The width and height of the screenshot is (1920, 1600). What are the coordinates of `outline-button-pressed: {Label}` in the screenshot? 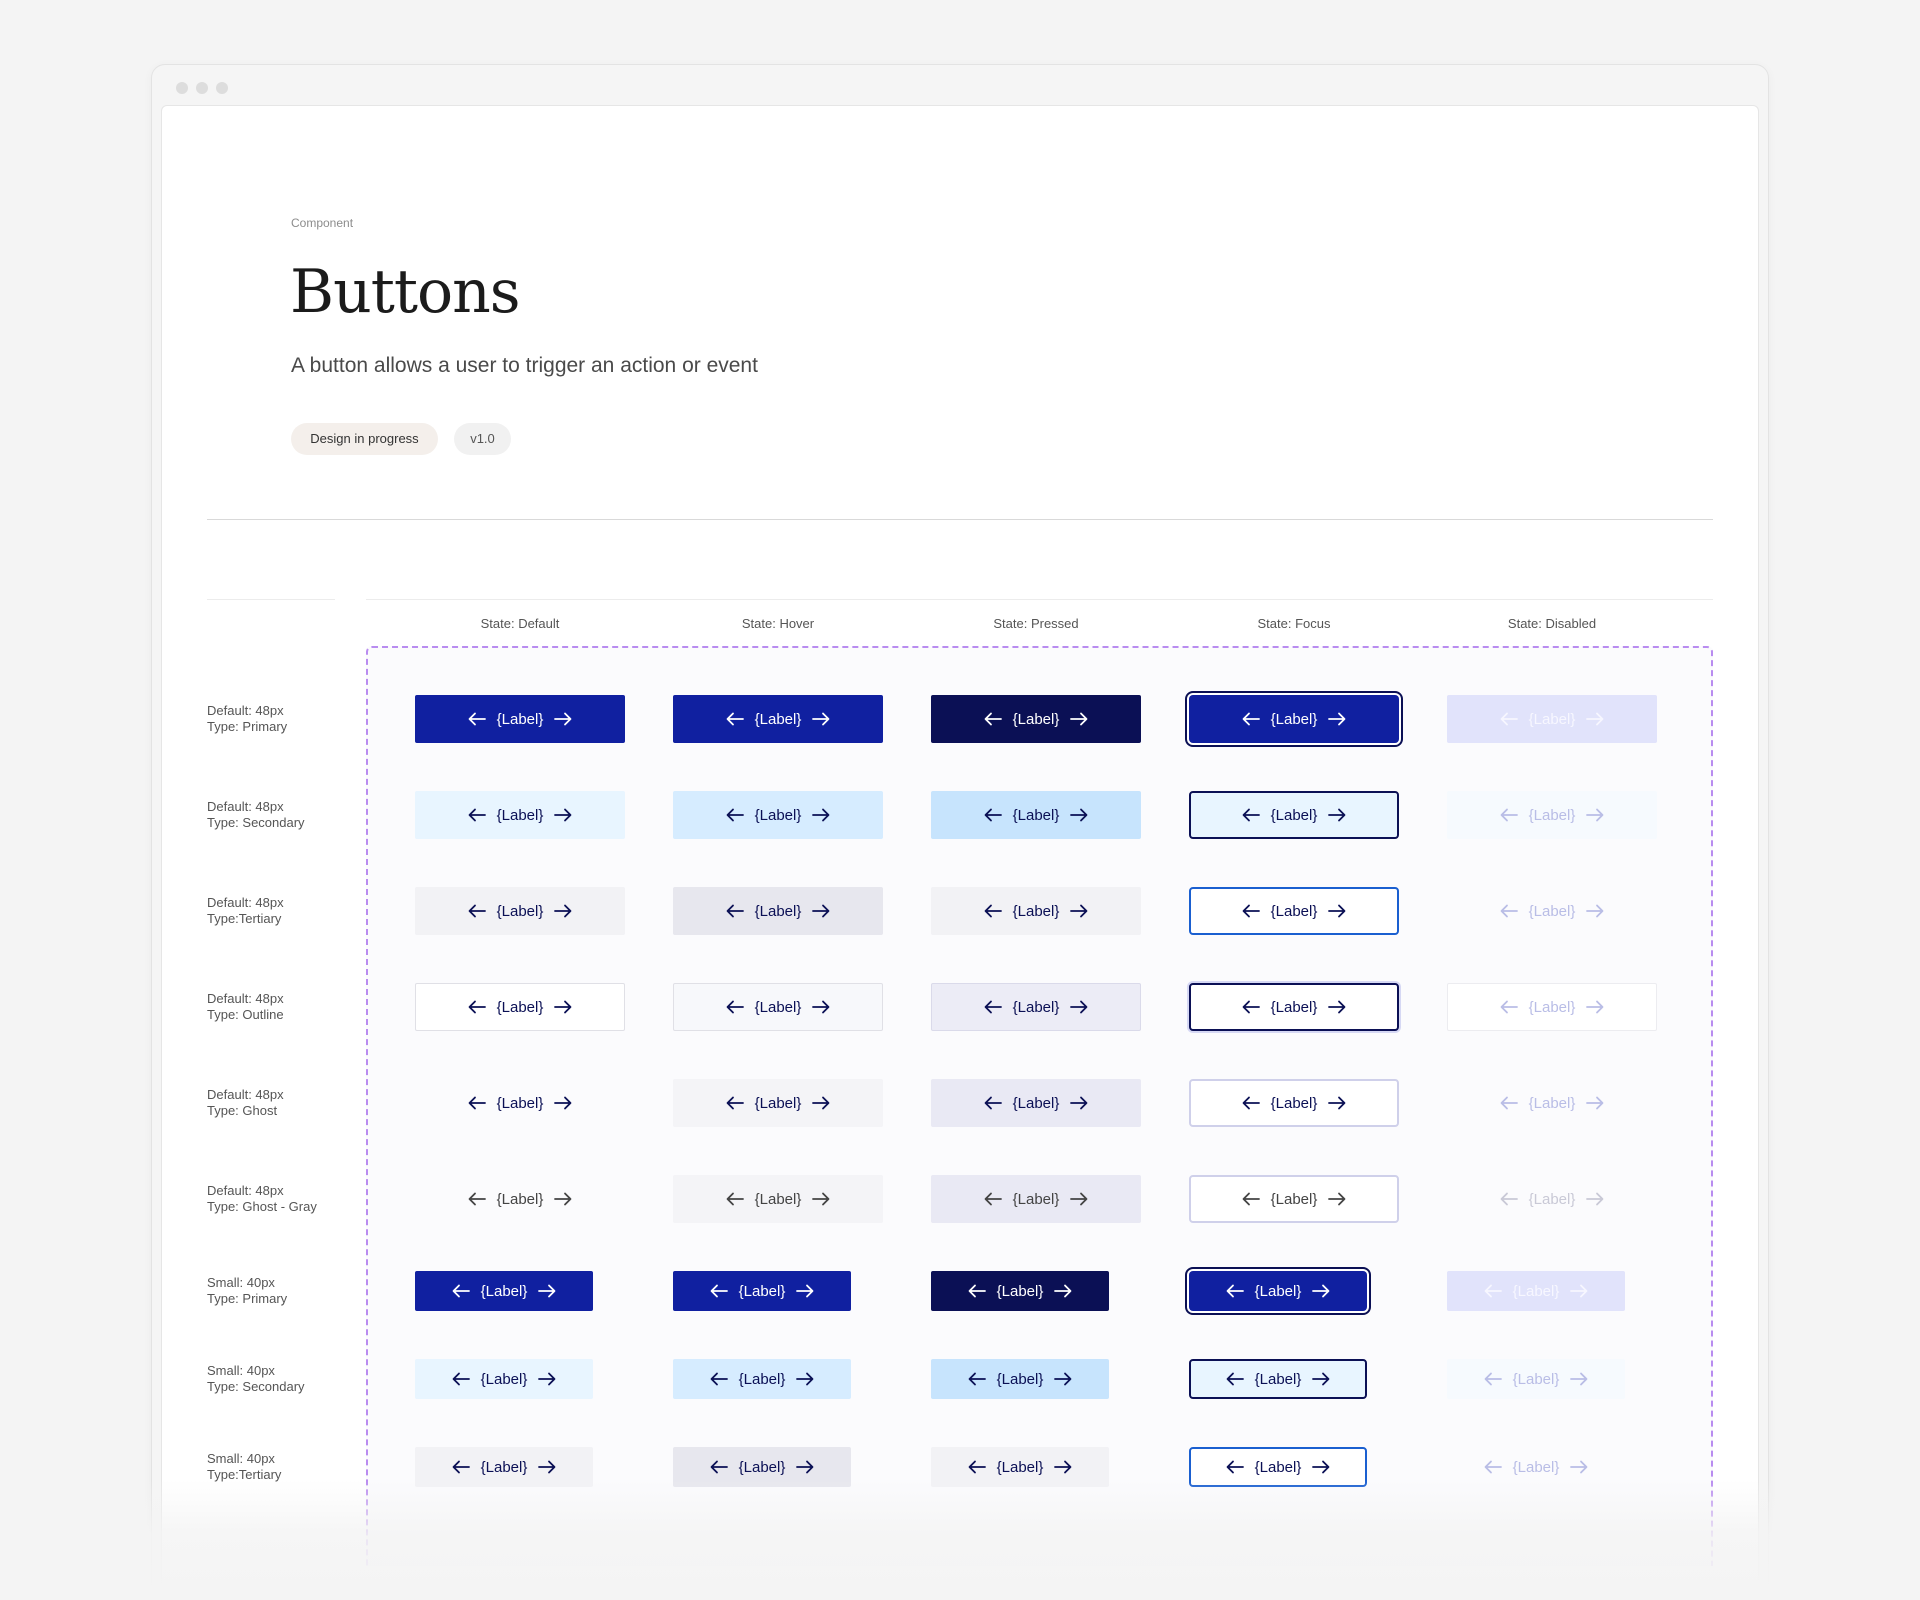 It's located at (1036, 1007).